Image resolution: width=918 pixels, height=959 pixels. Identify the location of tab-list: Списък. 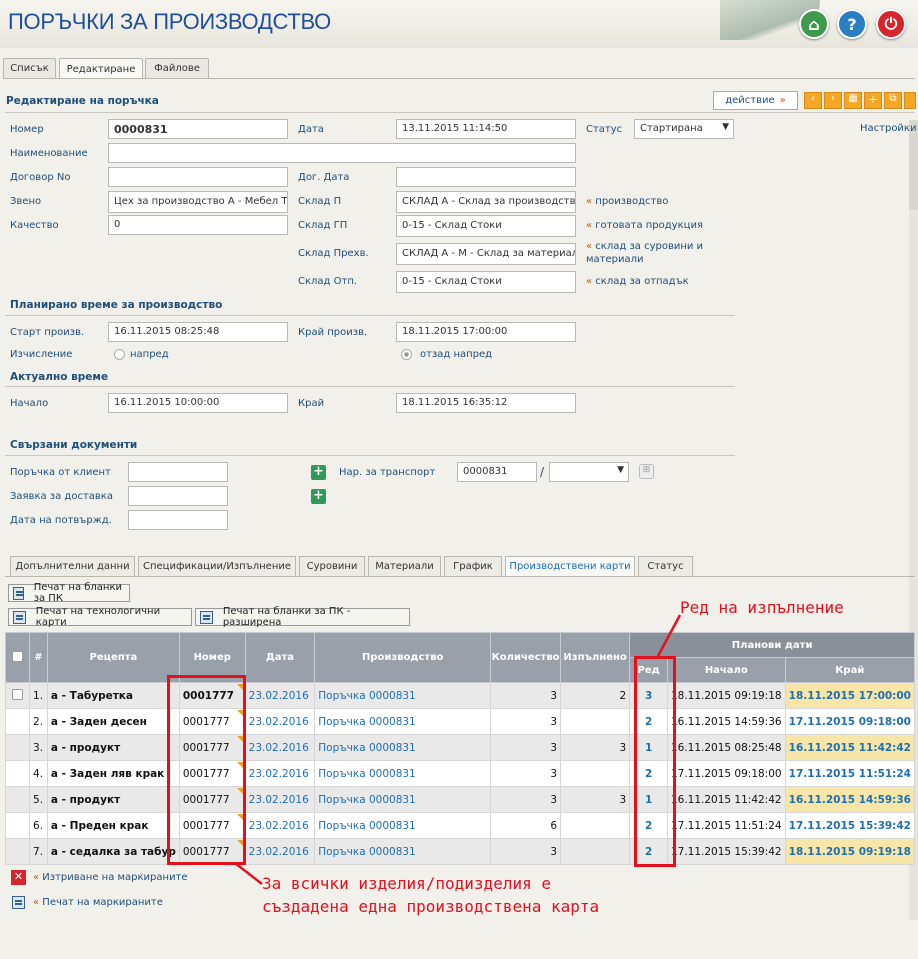
(29, 68).